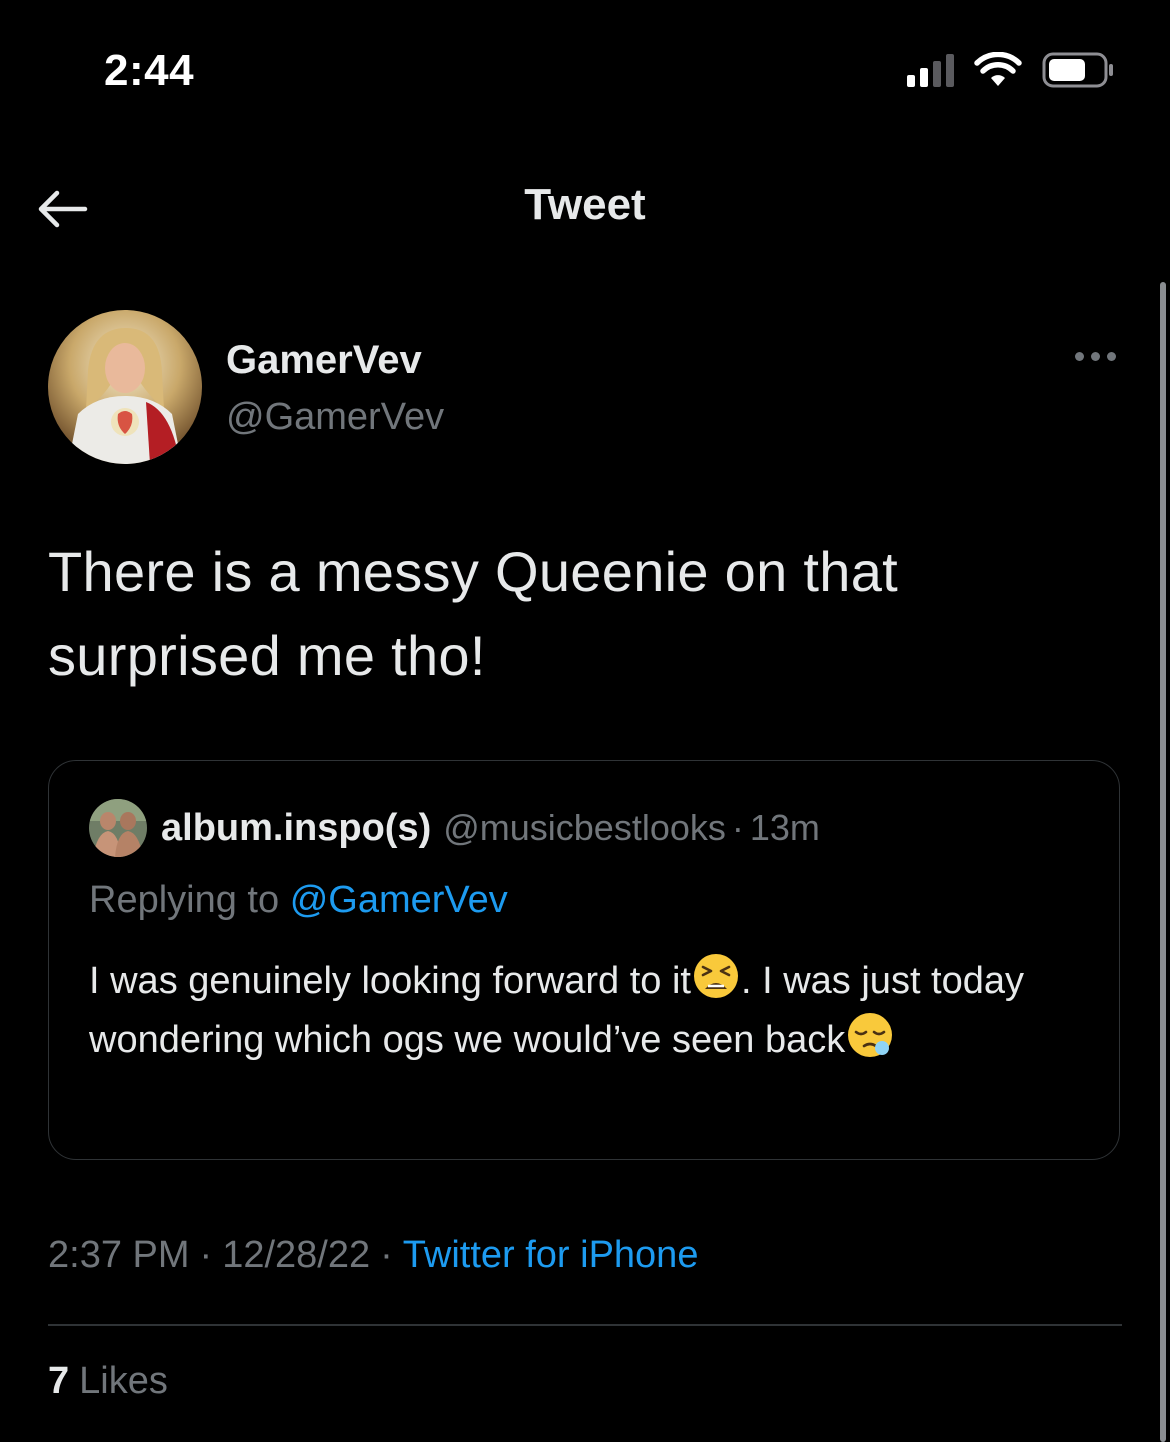 This screenshot has height=1442, width=1170. What do you see at coordinates (184, 900) in the screenshot?
I see `replying-to-label: Replying to` at bounding box center [184, 900].